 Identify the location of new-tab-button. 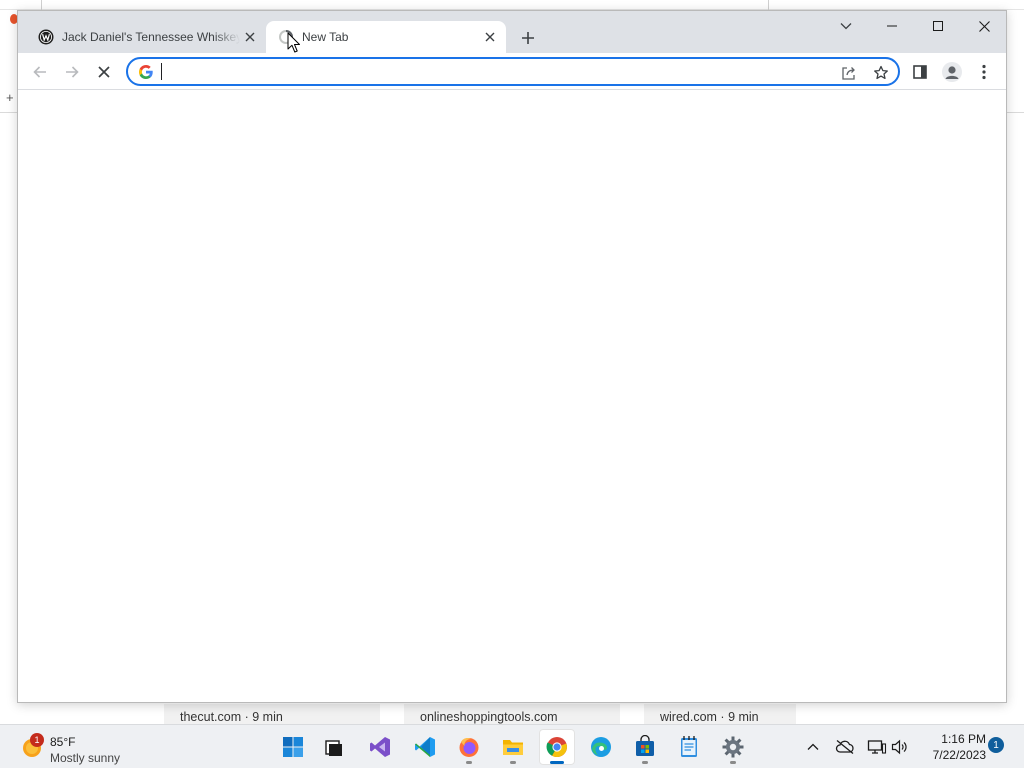
(528, 38).